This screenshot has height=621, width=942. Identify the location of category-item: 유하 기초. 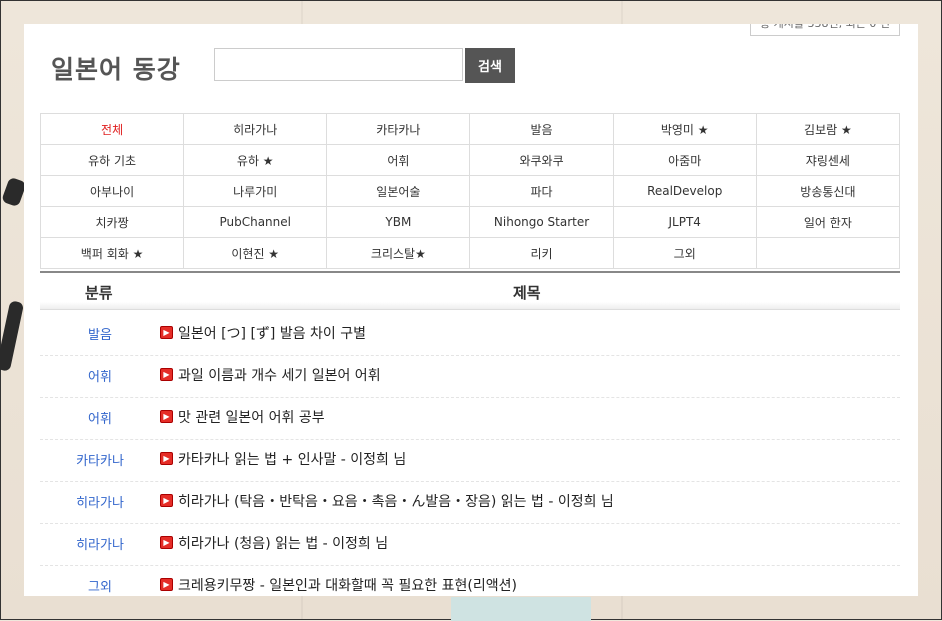
(112, 160).